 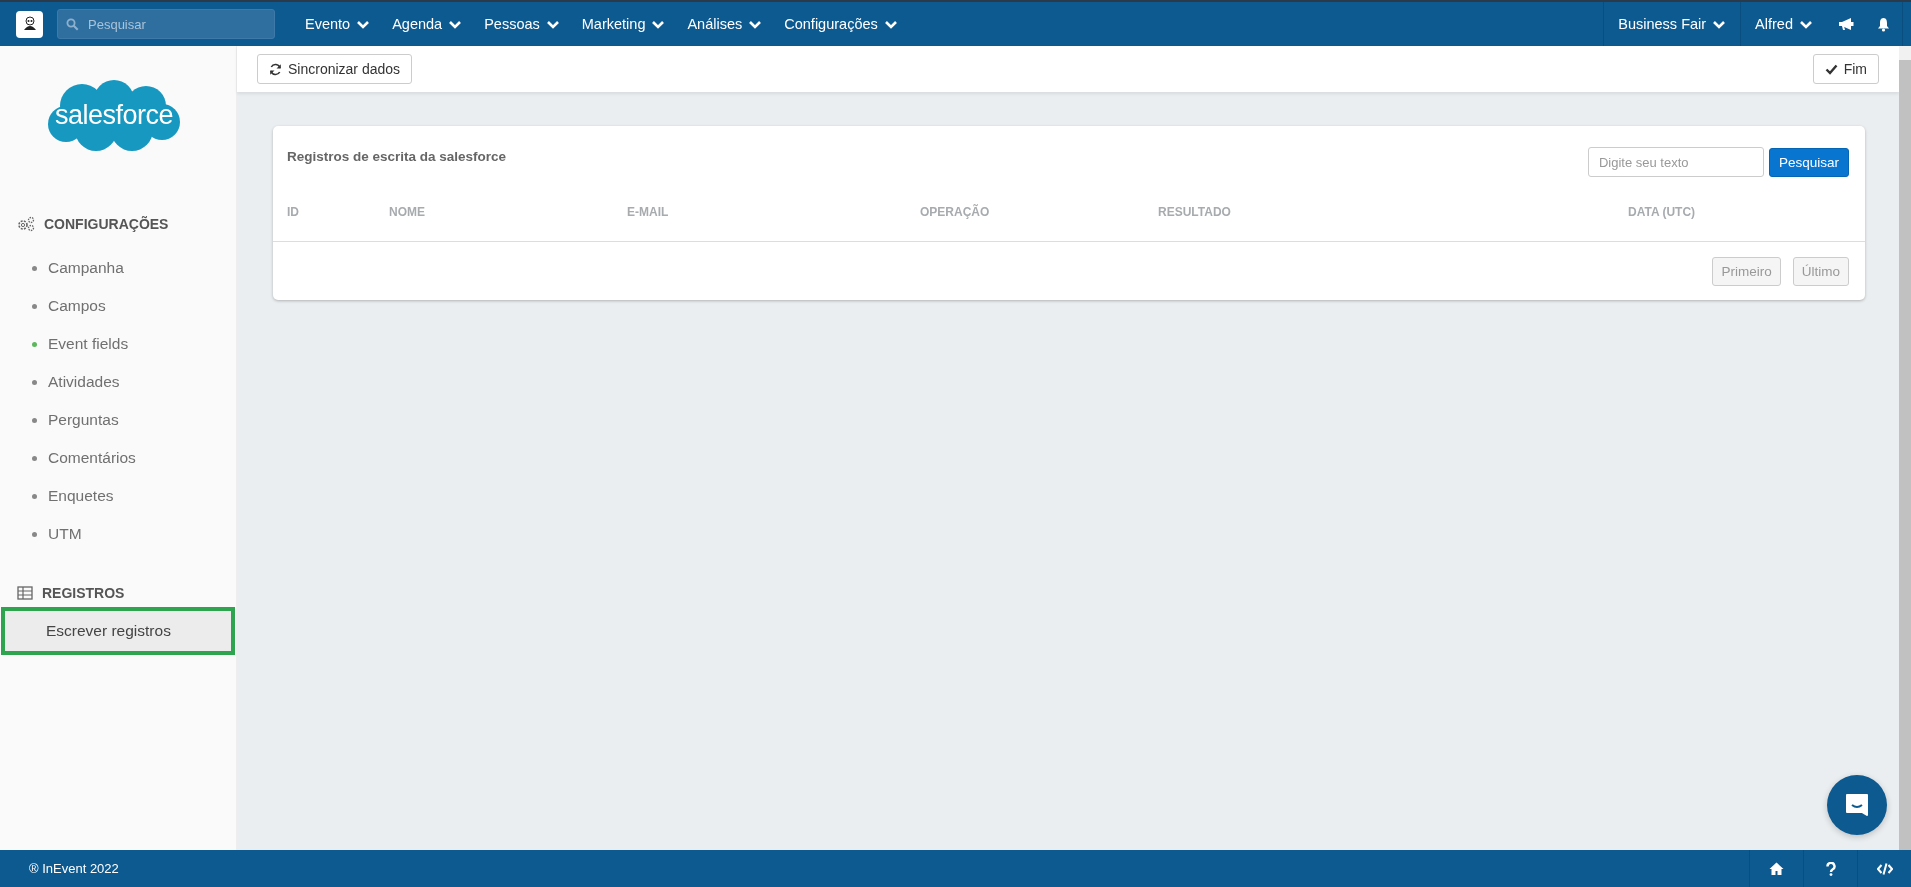 I want to click on search-field: Pesquisar, so click(x=166, y=24).